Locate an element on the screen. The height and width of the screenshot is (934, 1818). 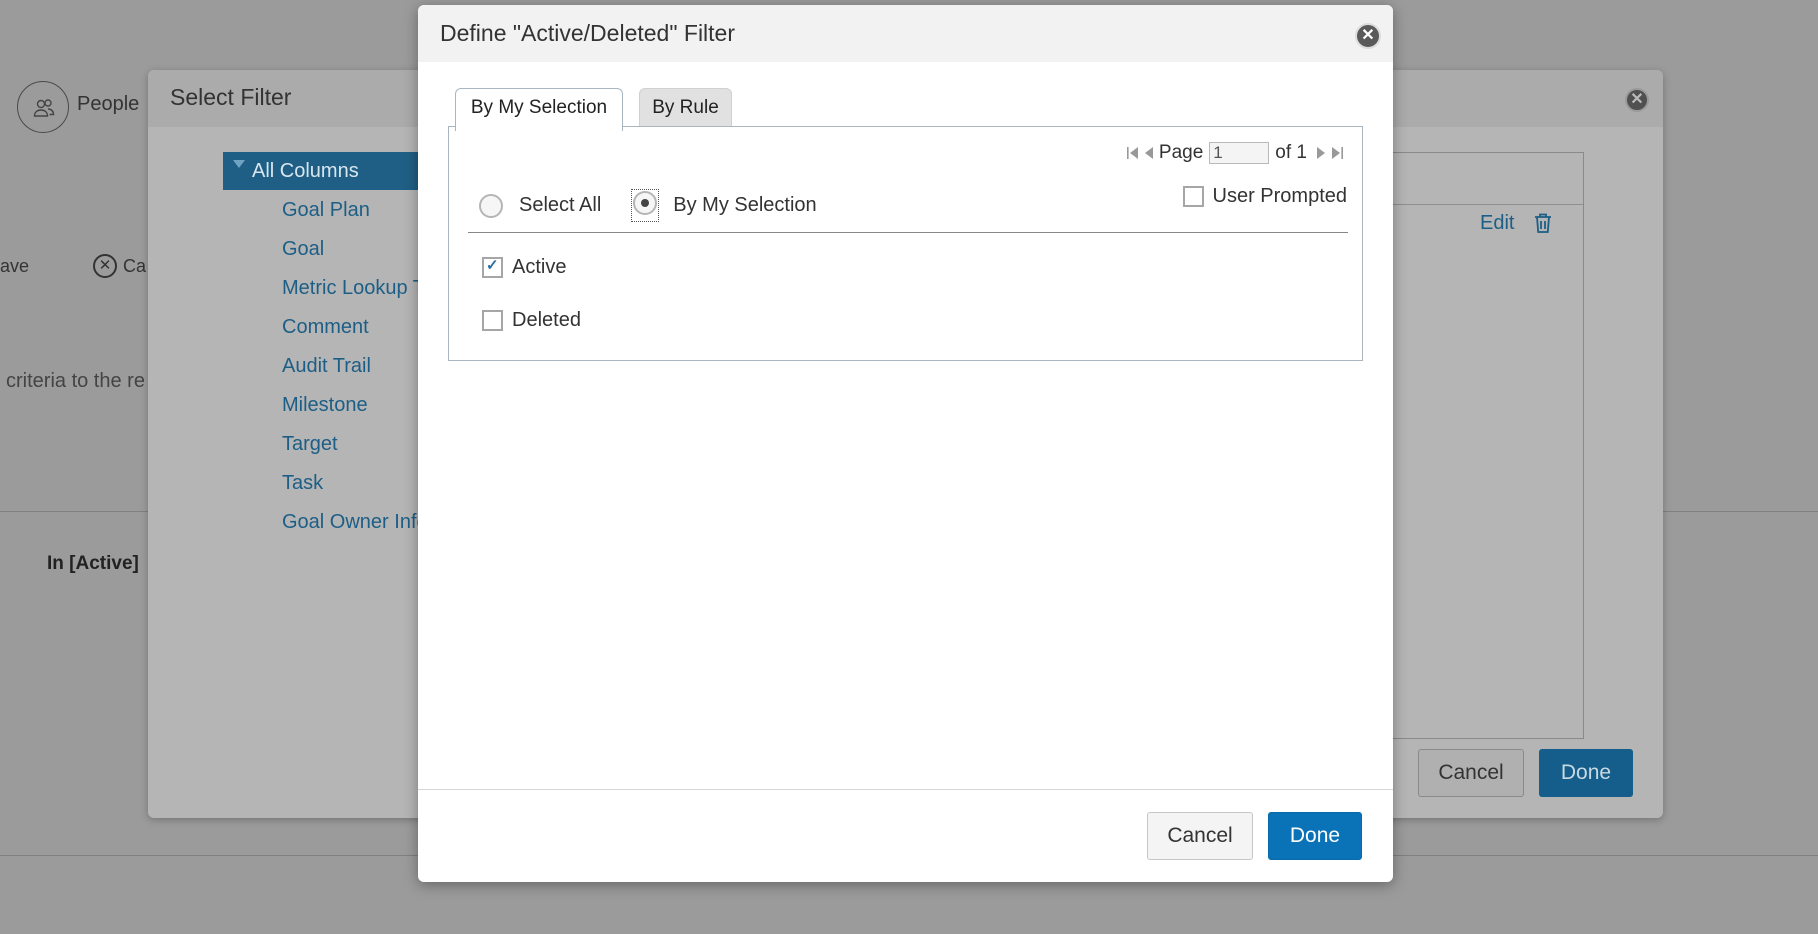
tab-by-my-selection: By My Selection is located at coordinates (539, 109).